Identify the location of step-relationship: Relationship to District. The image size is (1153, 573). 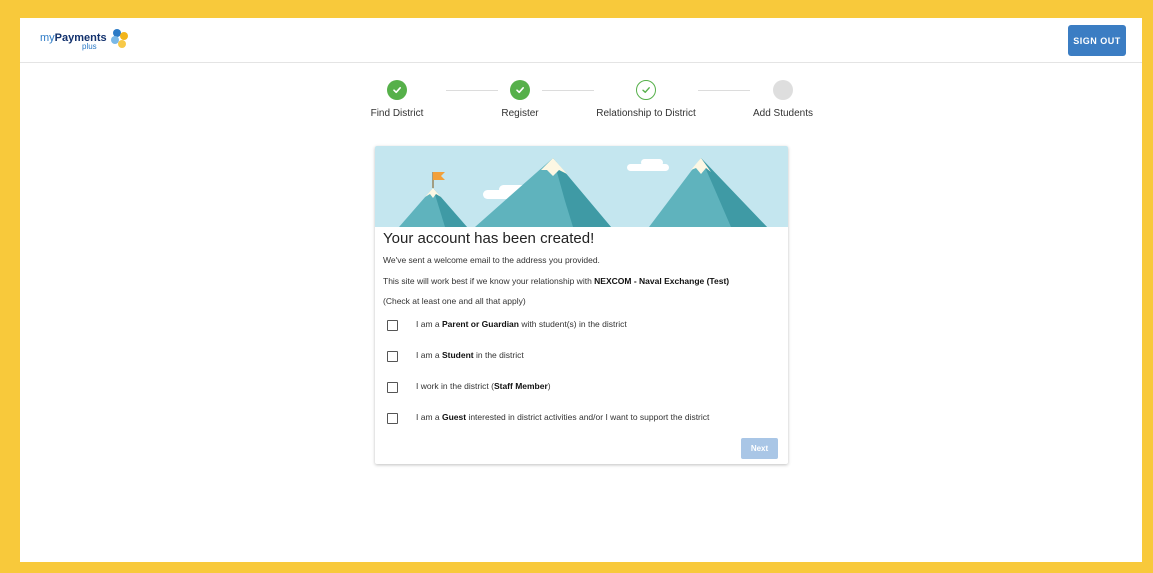
(646, 99).